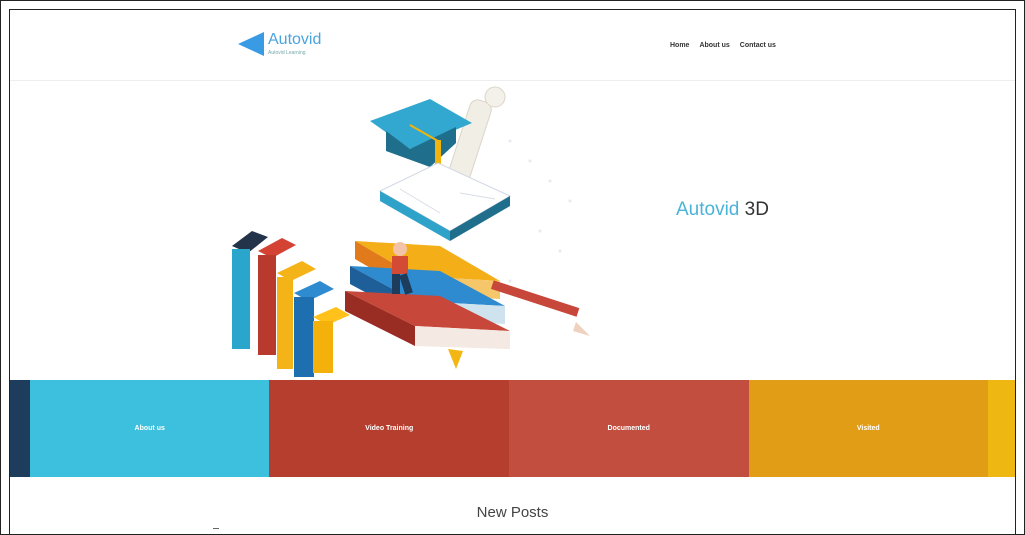 This screenshot has height=535, width=1025. I want to click on tile-video-training-label: Video Training, so click(389, 428).